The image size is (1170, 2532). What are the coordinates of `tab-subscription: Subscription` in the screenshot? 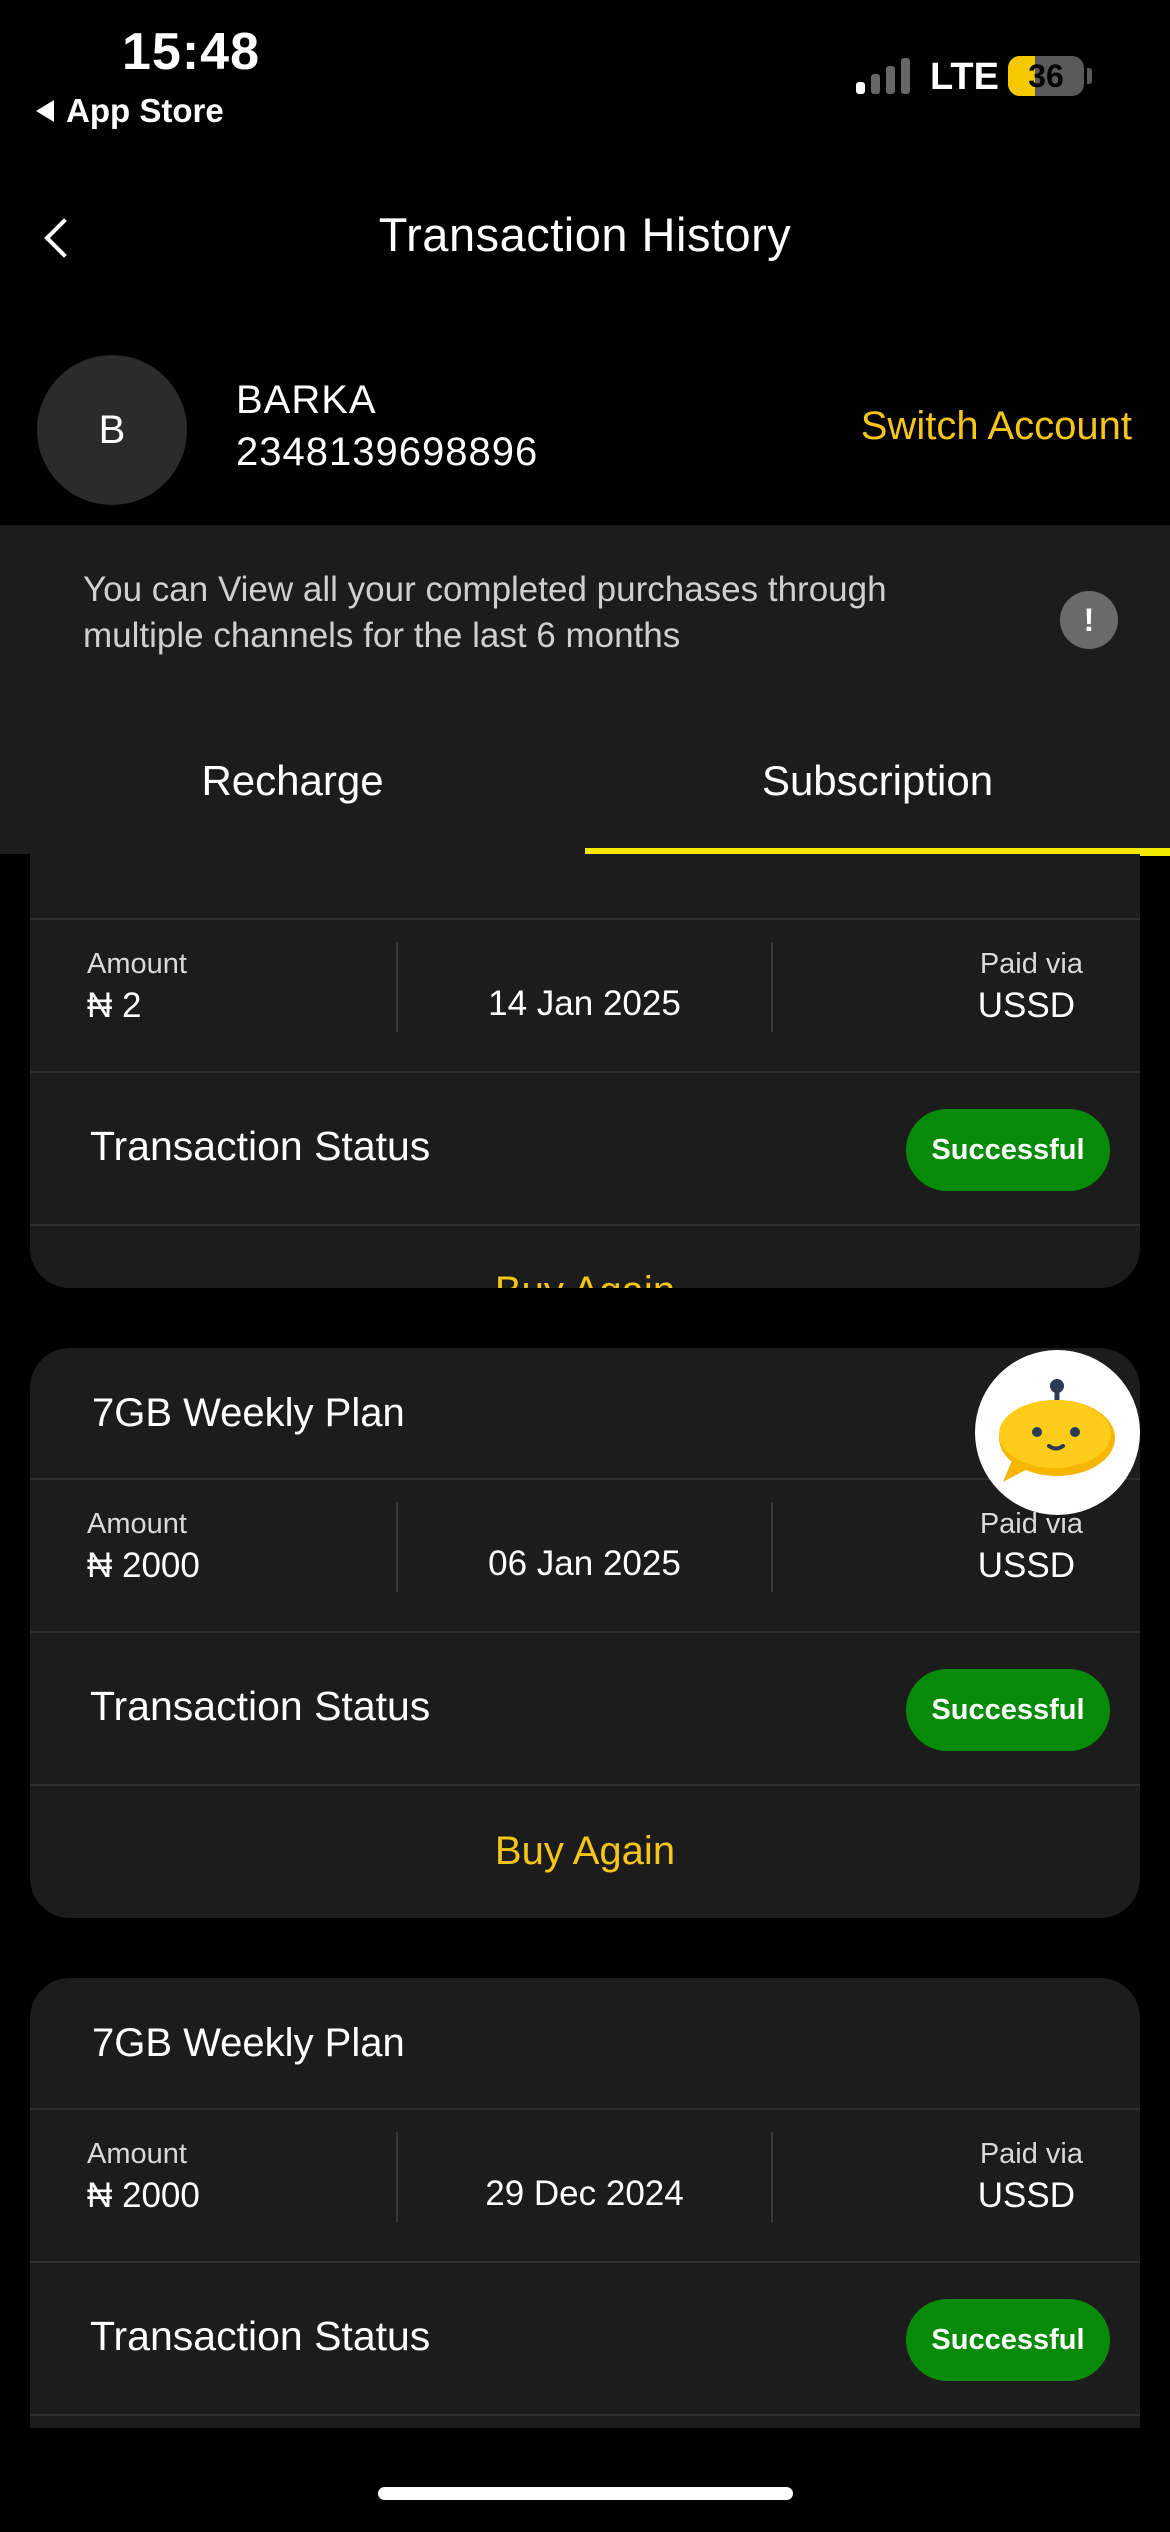 It's located at (877, 781).